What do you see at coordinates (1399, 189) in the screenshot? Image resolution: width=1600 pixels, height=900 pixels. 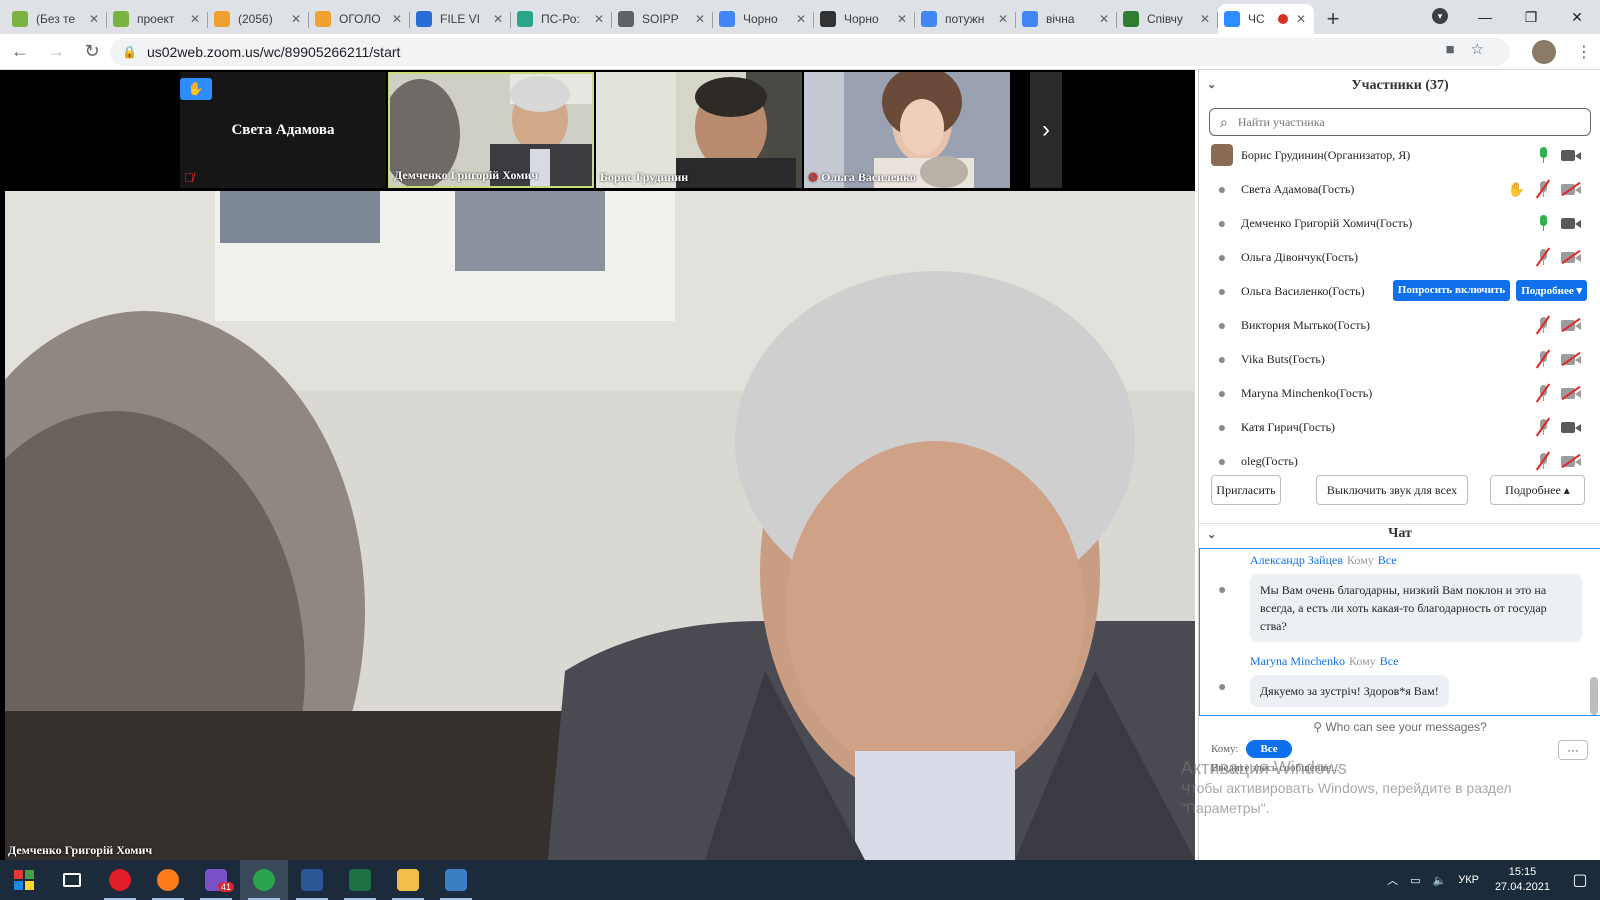 I see `participant-row: ● Света Адамова(Гость) ✋` at bounding box center [1399, 189].